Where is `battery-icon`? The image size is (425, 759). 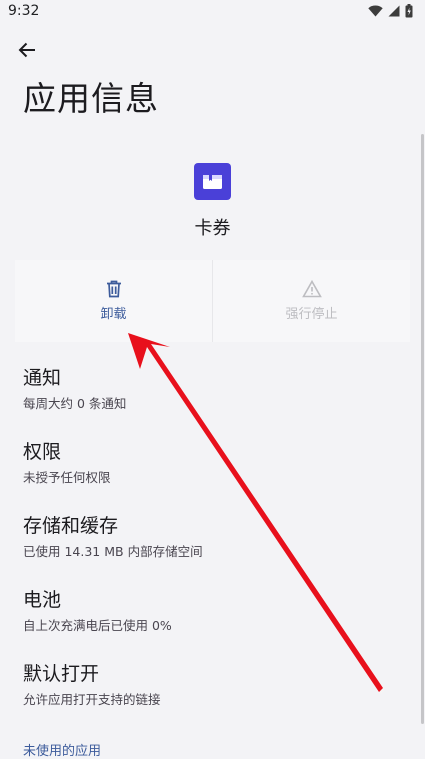 battery-icon is located at coordinates (409, 11).